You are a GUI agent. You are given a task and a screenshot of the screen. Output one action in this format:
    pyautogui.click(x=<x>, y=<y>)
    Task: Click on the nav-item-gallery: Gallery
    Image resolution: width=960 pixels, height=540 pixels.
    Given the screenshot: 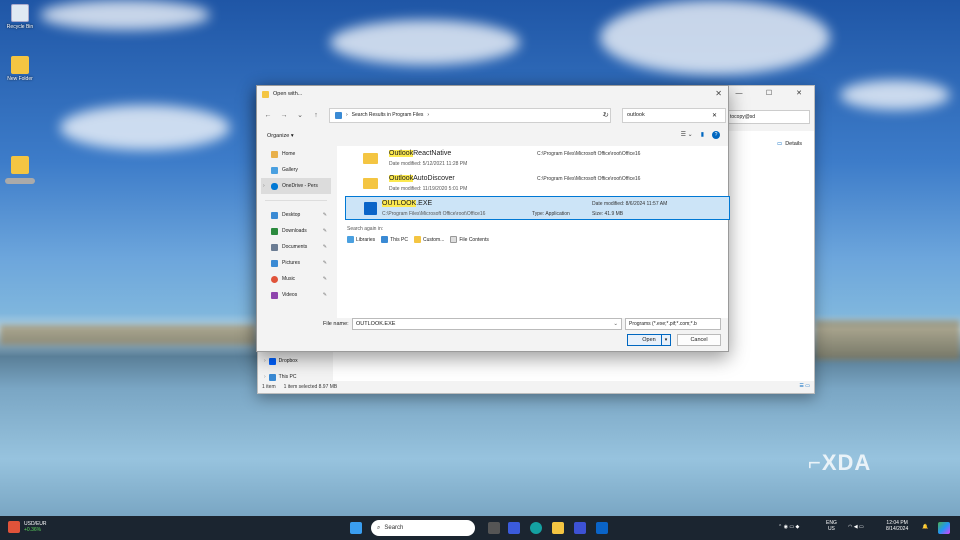 What is the action you would take?
    pyautogui.click(x=296, y=170)
    